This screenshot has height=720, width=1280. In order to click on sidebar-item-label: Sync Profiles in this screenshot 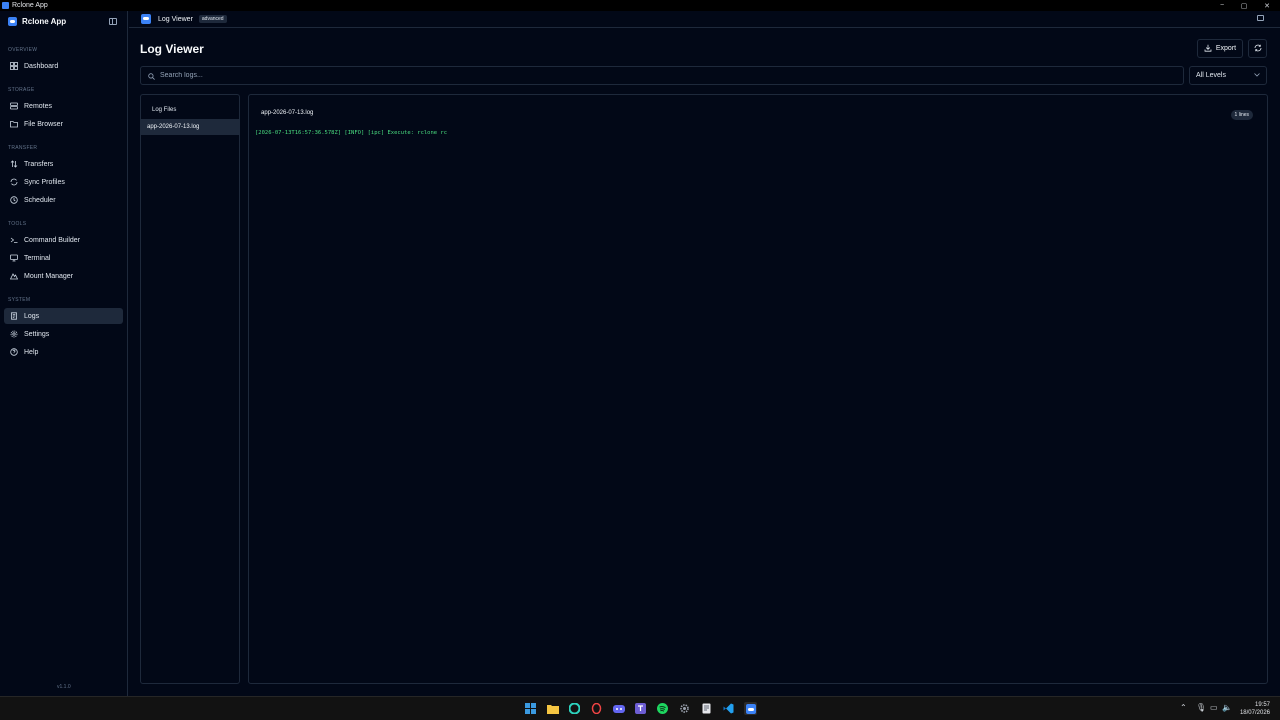, I will do `click(44, 182)`.